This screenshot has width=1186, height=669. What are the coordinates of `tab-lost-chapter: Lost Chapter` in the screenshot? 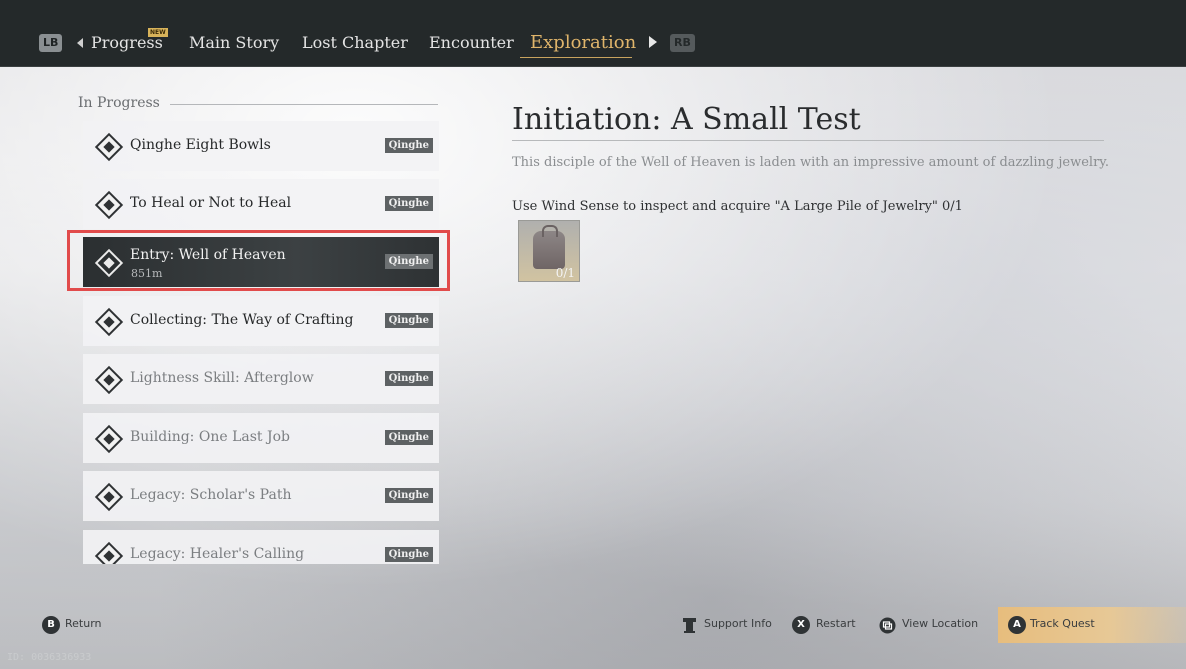 It's located at (355, 42).